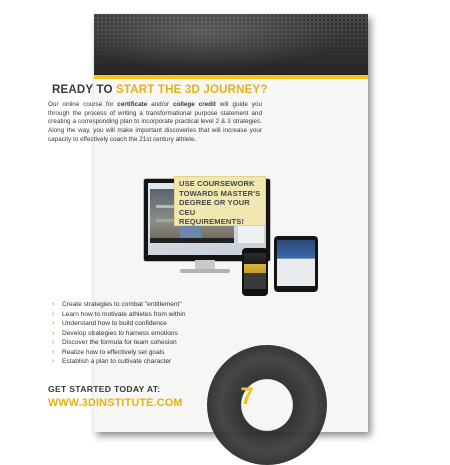 This screenshot has width=450, height=465. Describe the element at coordinates (109, 323) in the screenshot. I see `list-item: › Understand how to build confidence` at that location.